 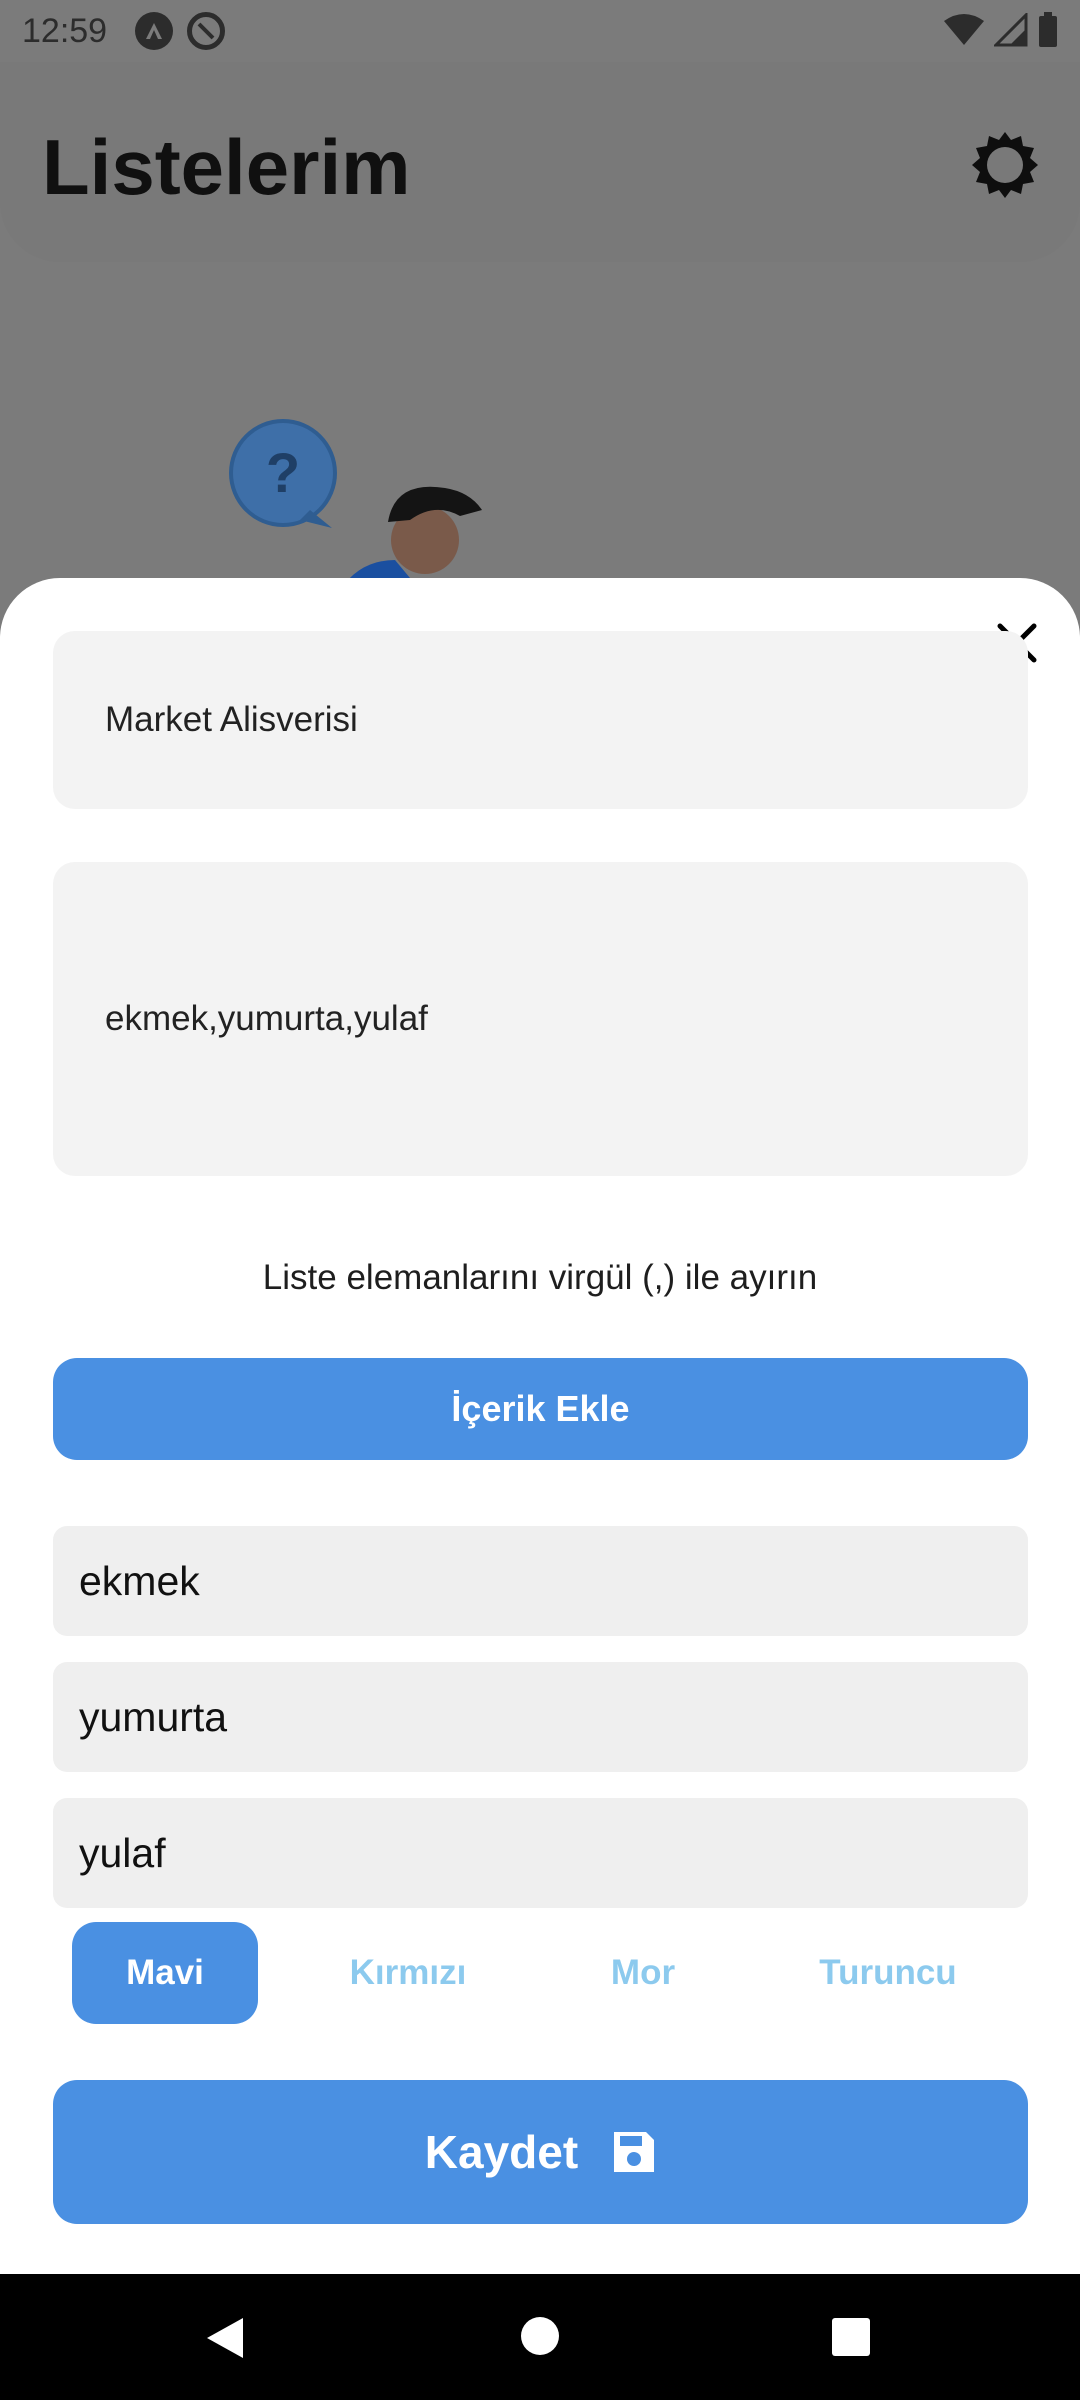 What do you see at coordinates (225, 2338) in the screenshot?
I see `back-icon` at bounding box center [225, 2338].